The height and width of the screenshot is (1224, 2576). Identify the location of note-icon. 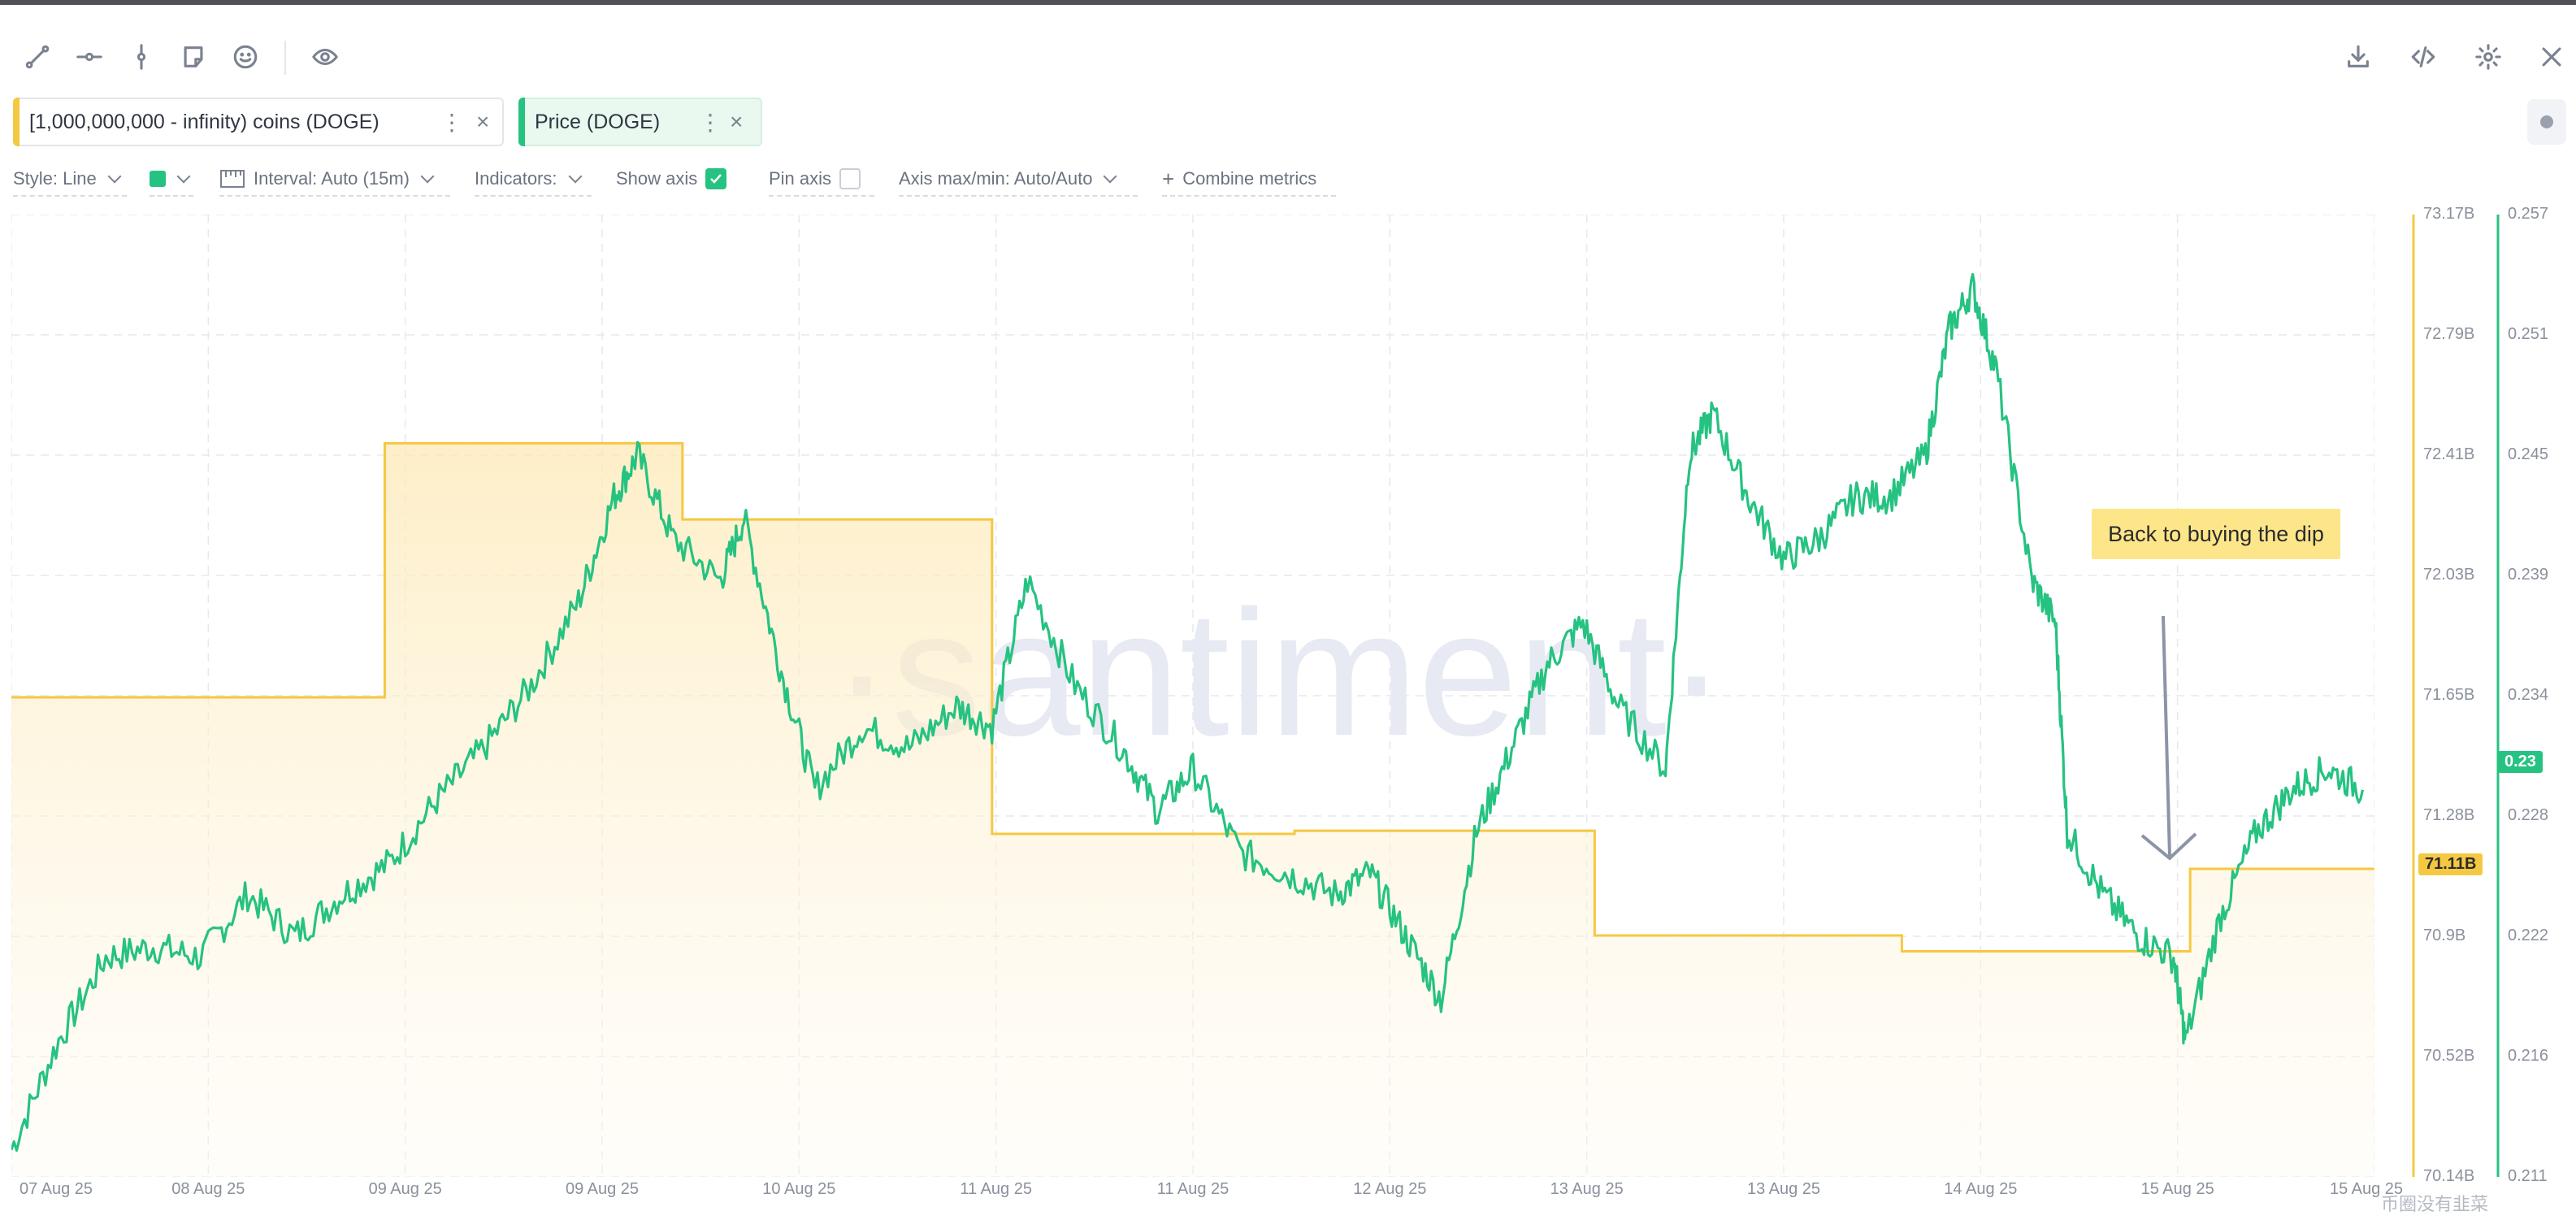
(193, 57).